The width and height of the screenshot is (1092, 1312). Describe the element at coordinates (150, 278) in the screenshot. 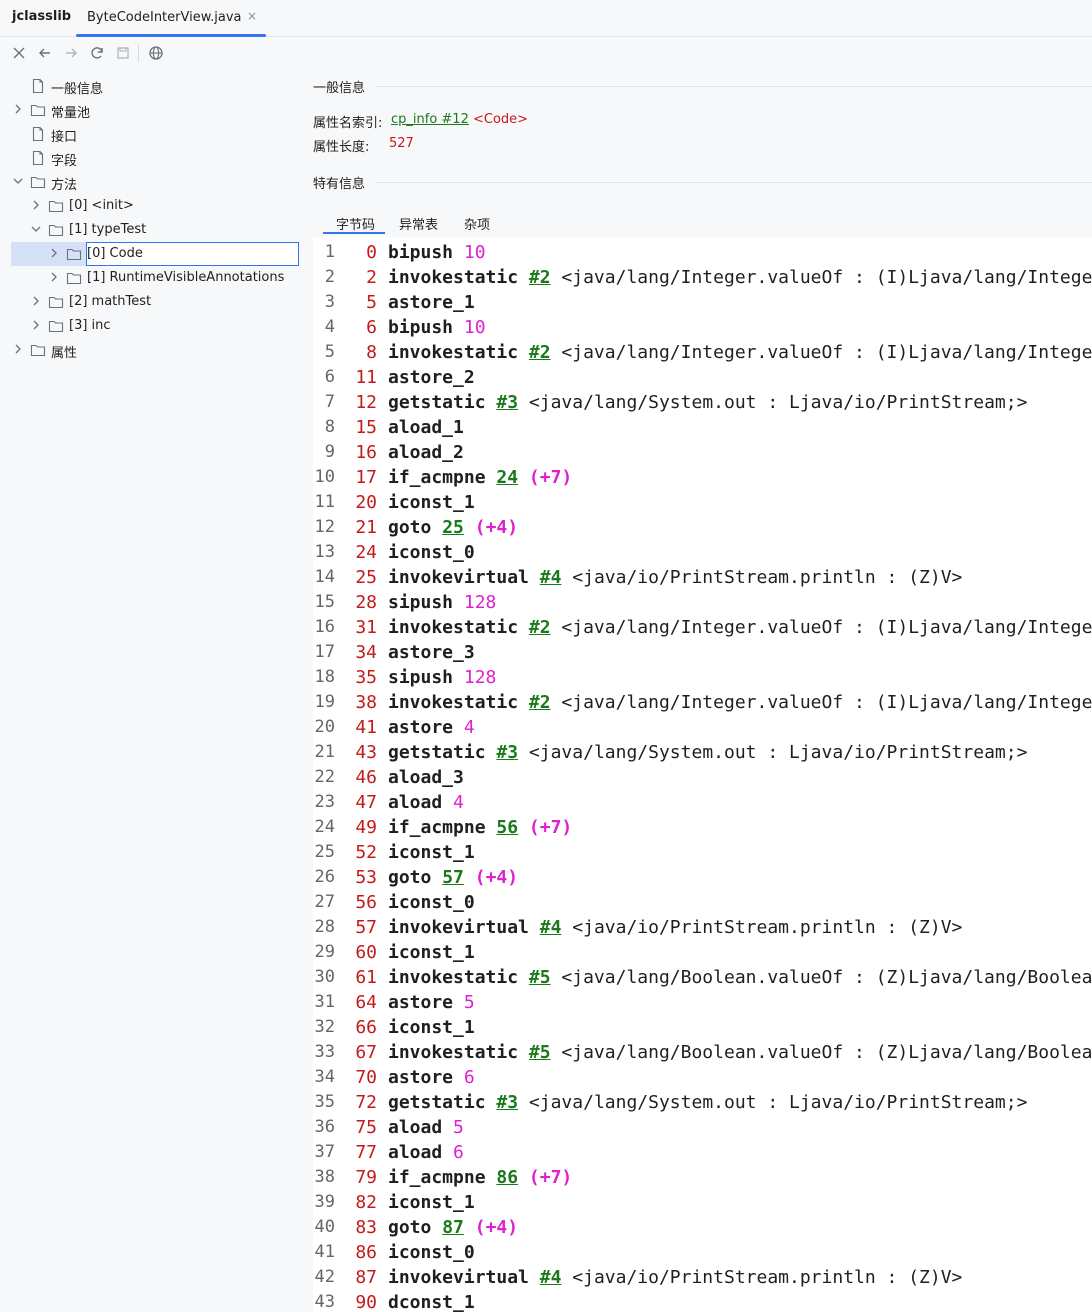

I see `tree-node: [1] RuntimeVisibleAnnotations` at that location.